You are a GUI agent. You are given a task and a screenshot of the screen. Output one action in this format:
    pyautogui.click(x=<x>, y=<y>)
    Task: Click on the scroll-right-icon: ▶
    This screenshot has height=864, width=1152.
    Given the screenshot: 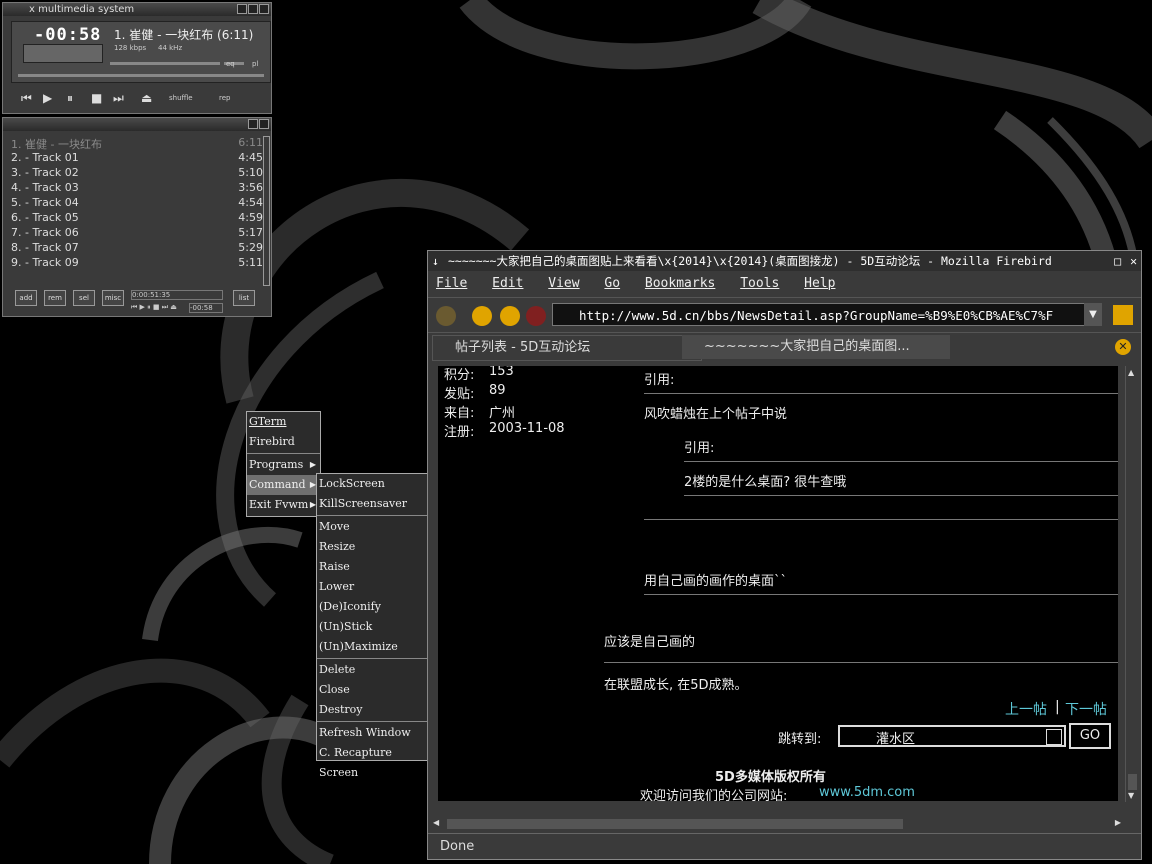 What is the action you would take?
    pyautogui.click(x=1118, y=822)
    